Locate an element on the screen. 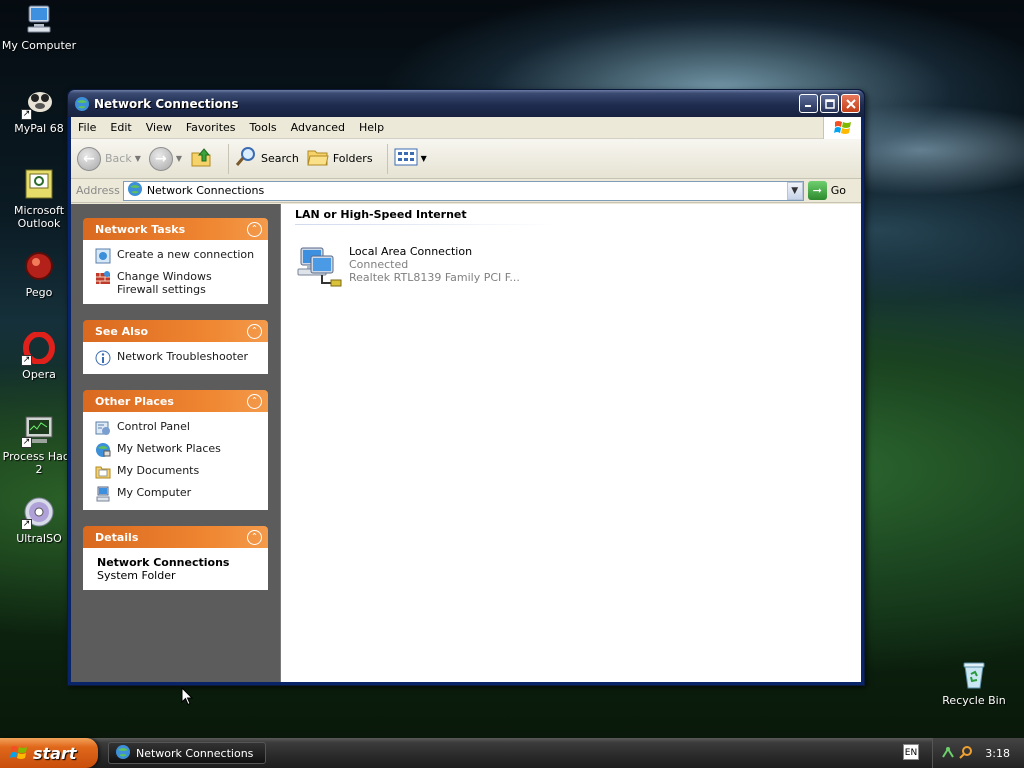 The width and height of the screenshot is (1024, 768). ultraiso-icon: ↗ is located at coordinates (38, 513).